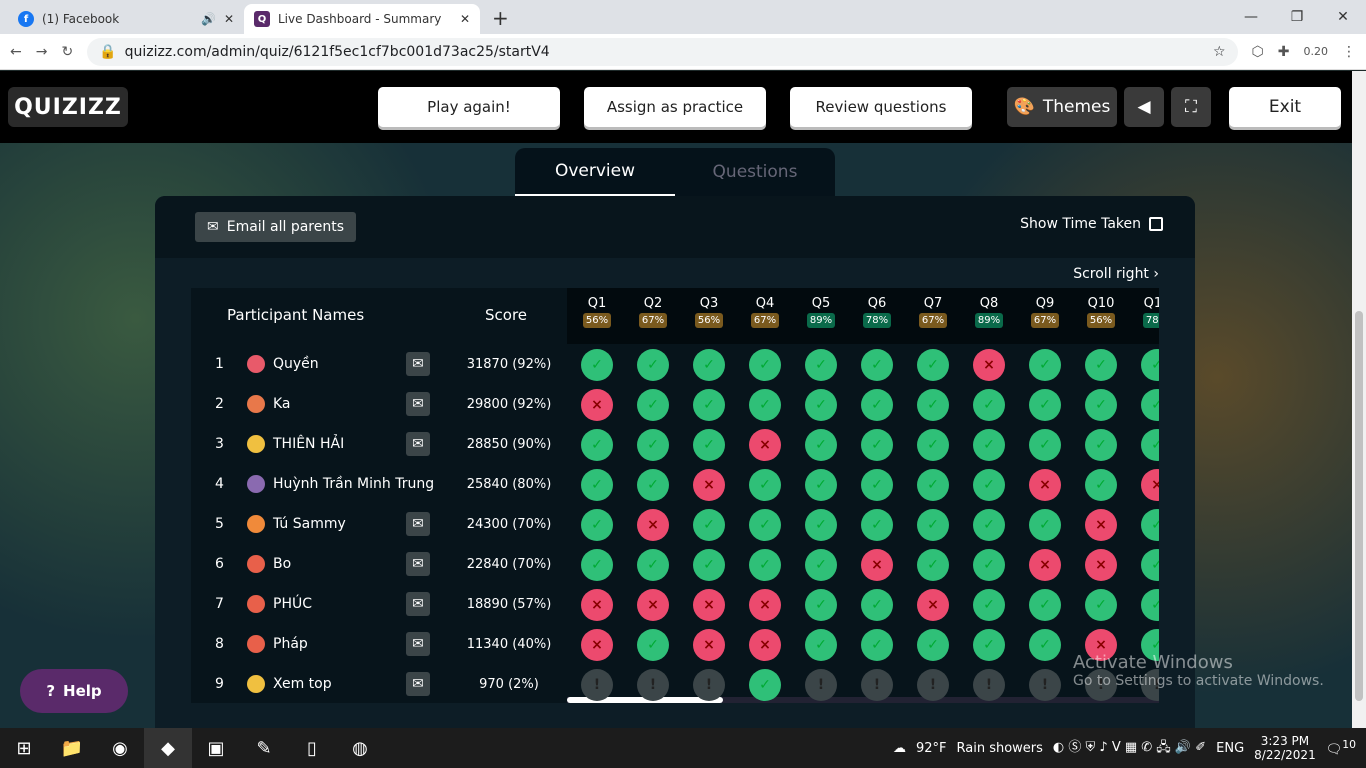 The height and width of the screenshot is (768, 1366). What do you see at coordinates (675, 604) in the screenshot?
I see `participant-row: 7 PHÚC ✉ 18890 (57%) × × × × ✓ ✓ × ✓ ✓ ✓ ✓` at bounding box center [675, 604].